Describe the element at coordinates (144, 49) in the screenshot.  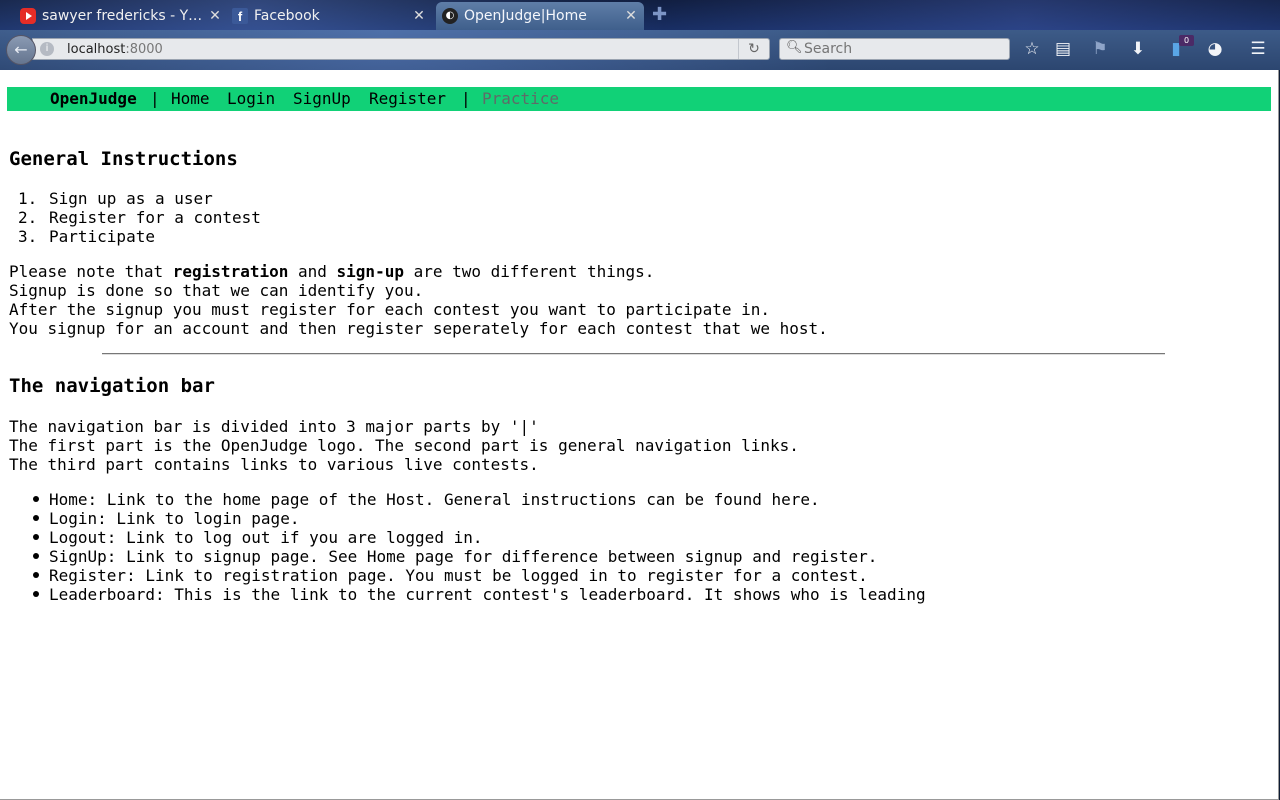
I see `url-port: :8000` at that location.